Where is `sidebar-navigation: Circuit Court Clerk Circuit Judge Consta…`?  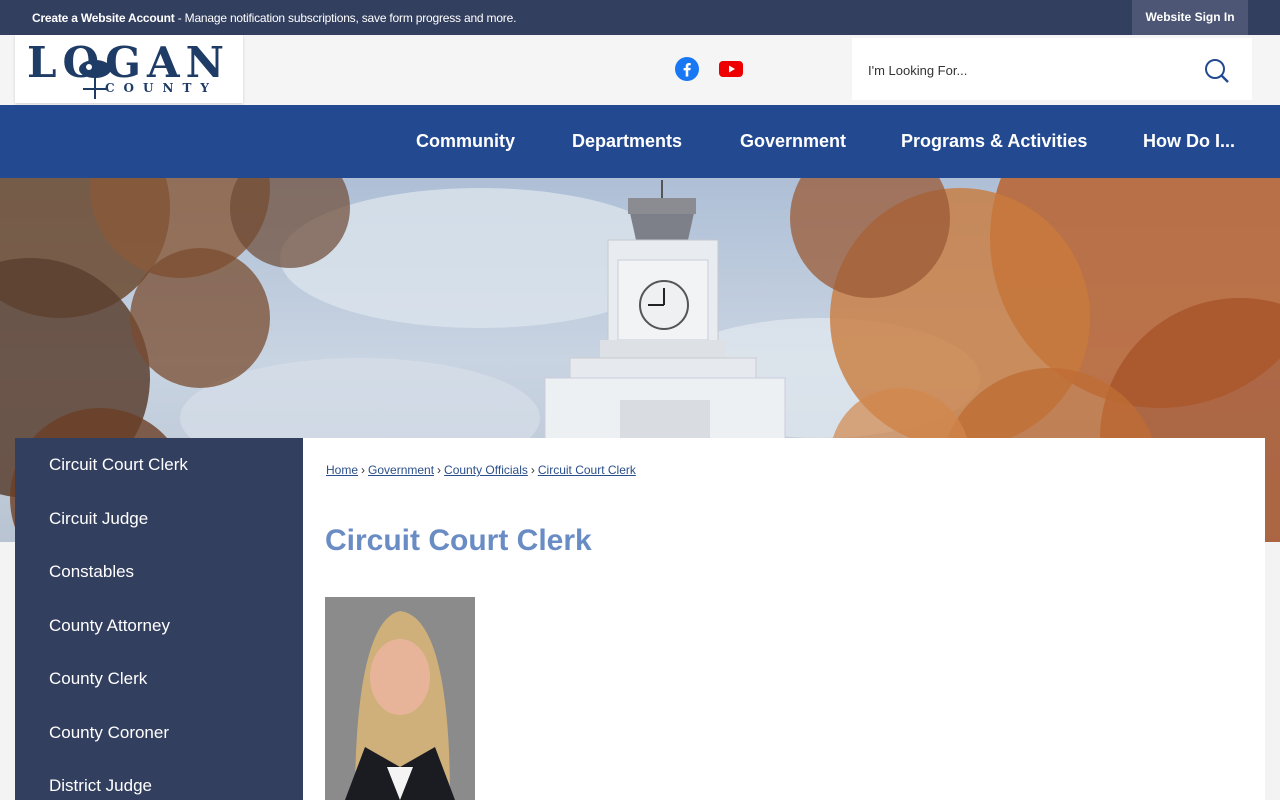
sidebar-navigation: Circuit Court Clerk Circuit Judge Consta… is located at coordinates (159, 619).